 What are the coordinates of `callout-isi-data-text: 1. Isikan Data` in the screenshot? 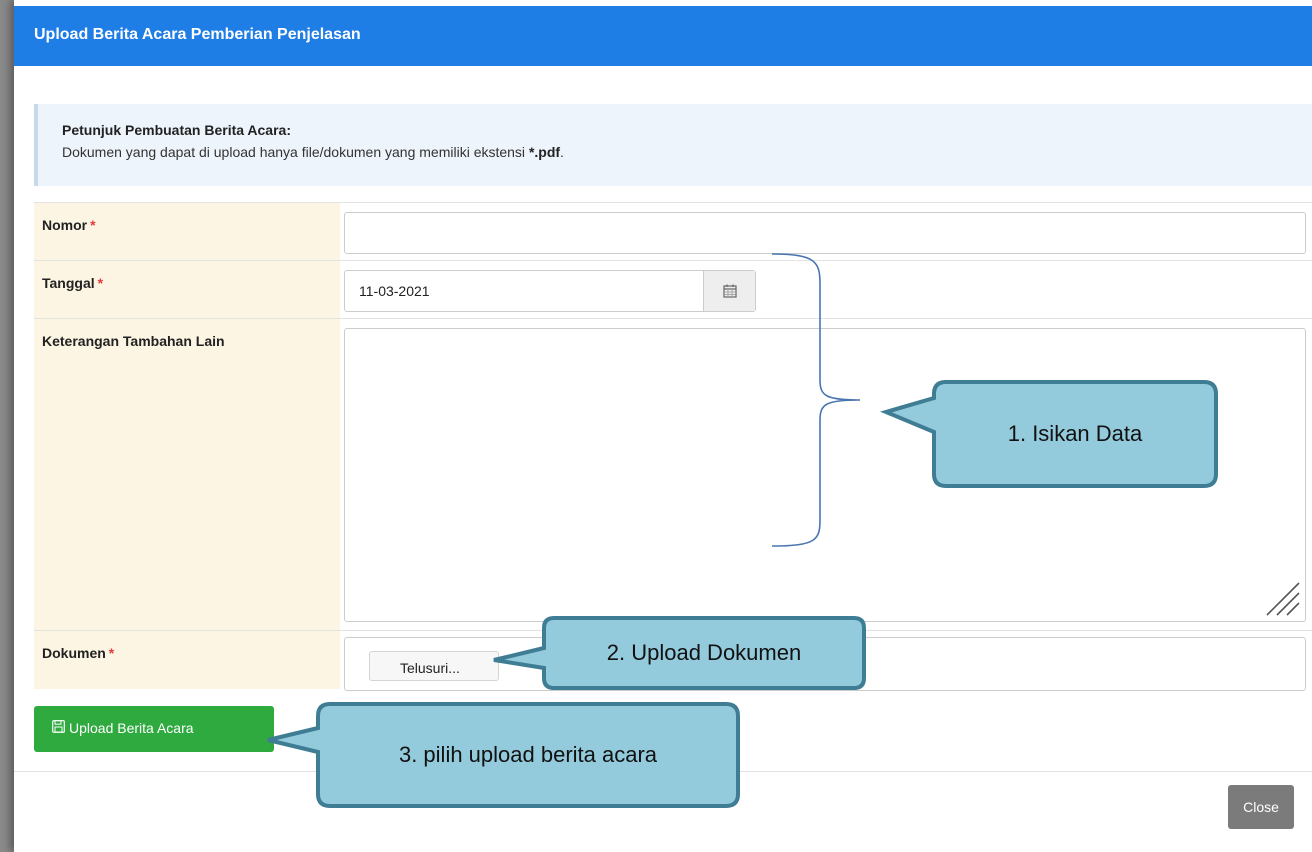 It's located at (1075, 433).